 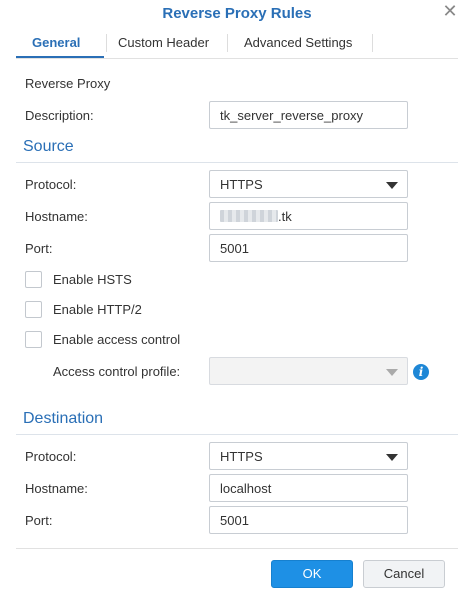 What do you see at coordinates (298, 43) in the screenshot?
I see `tab-advanced-settings: Advanced Settings` at bounding box center [298, 43].